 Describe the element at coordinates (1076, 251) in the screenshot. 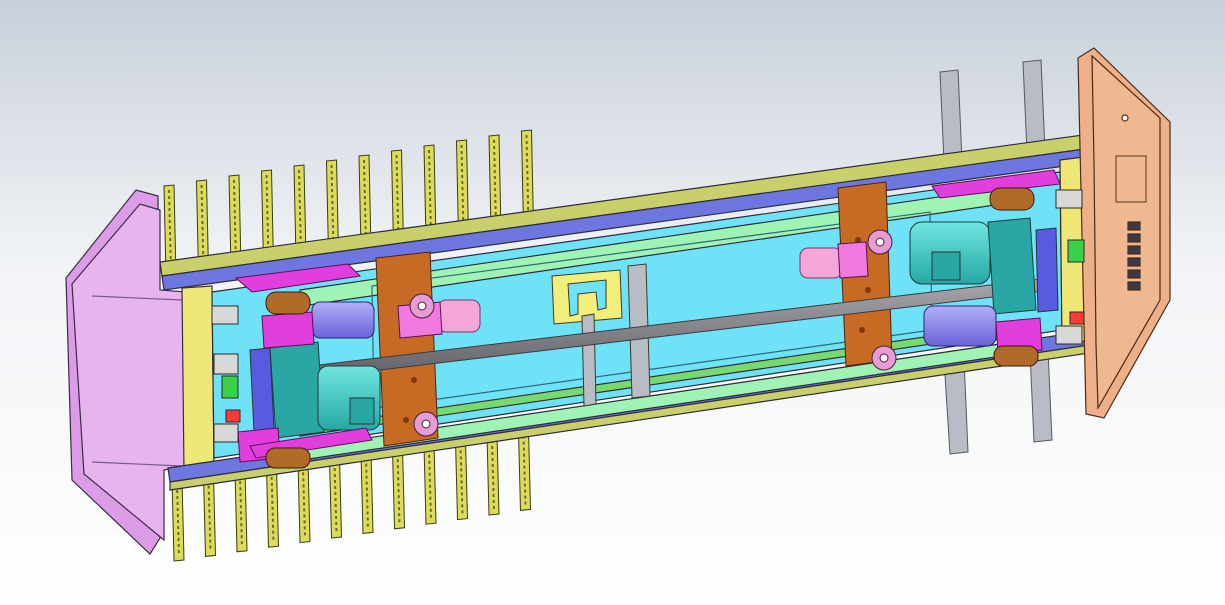

I see `right-switch-mid` at that location.